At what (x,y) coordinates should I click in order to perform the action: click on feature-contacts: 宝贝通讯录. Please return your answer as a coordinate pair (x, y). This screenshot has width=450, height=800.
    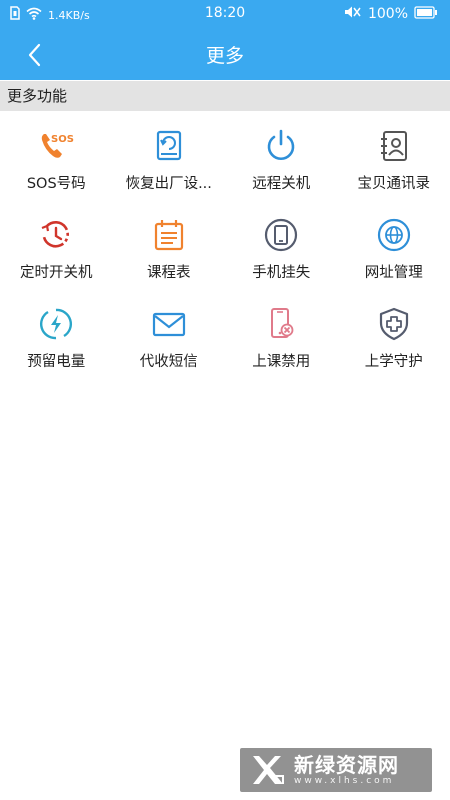
    Looking at the image, I should click on (394, 162).